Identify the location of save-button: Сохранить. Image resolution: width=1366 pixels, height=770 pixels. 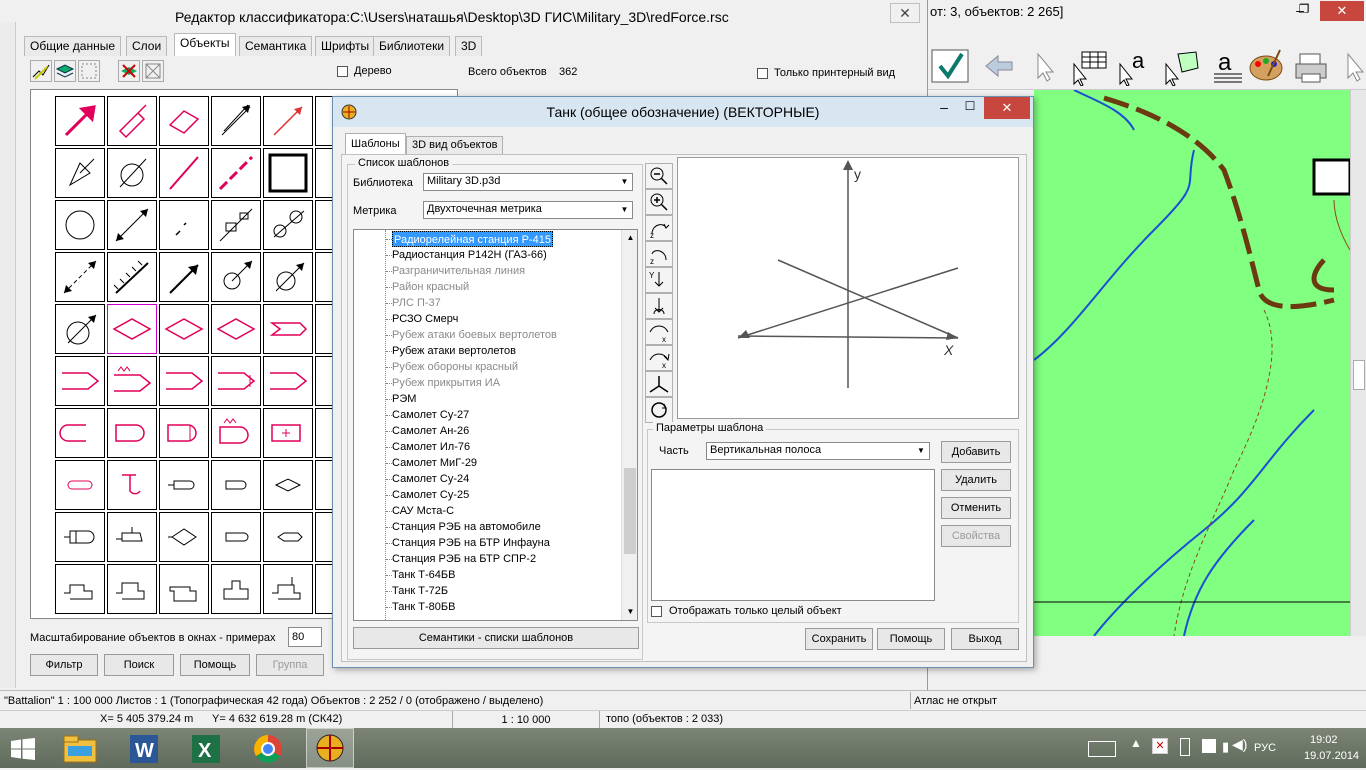
(839, 639).